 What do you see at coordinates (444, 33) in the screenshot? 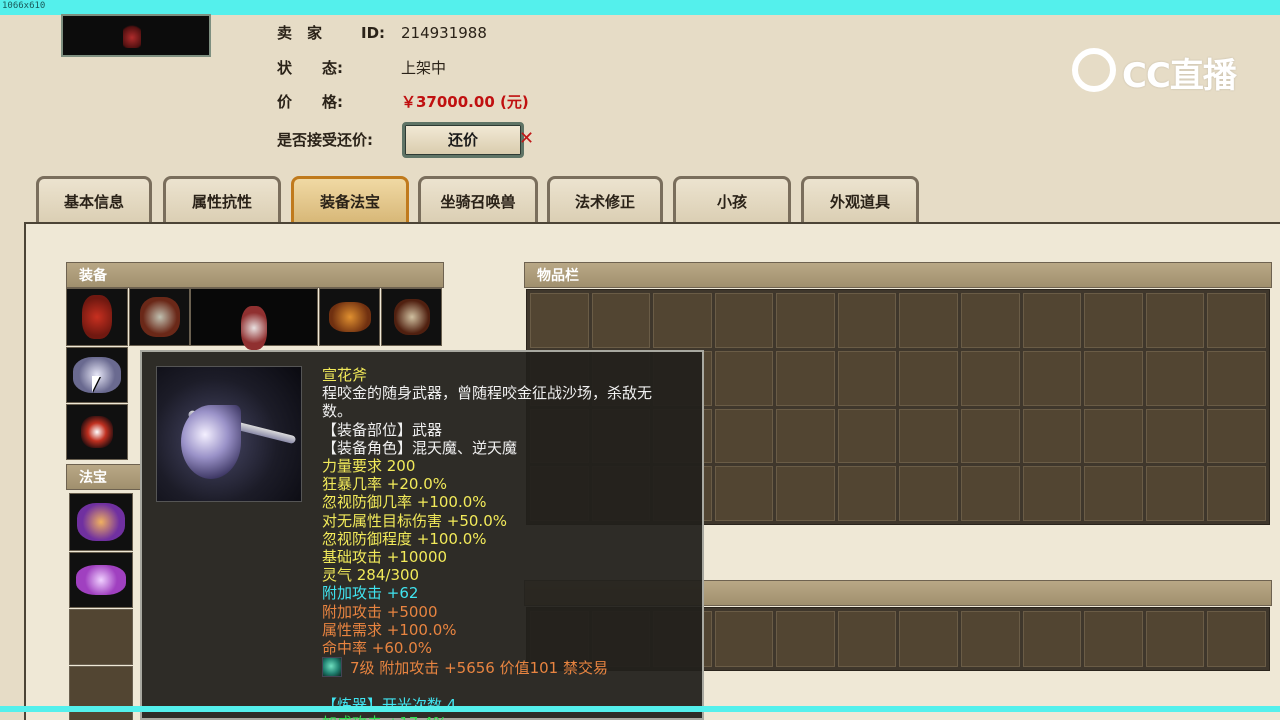
I see `seller-id-value: 214931988` at bounding box center [444, 33].